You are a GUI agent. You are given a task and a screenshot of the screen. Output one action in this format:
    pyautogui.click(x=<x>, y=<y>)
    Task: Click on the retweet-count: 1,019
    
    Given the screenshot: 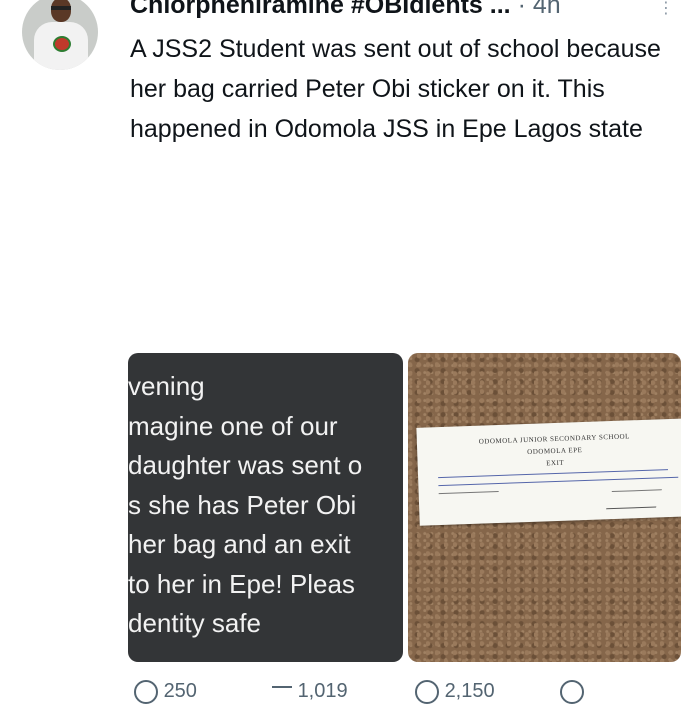 What is the action you would take?
    pyautogui.click(x=322, y=691)
    